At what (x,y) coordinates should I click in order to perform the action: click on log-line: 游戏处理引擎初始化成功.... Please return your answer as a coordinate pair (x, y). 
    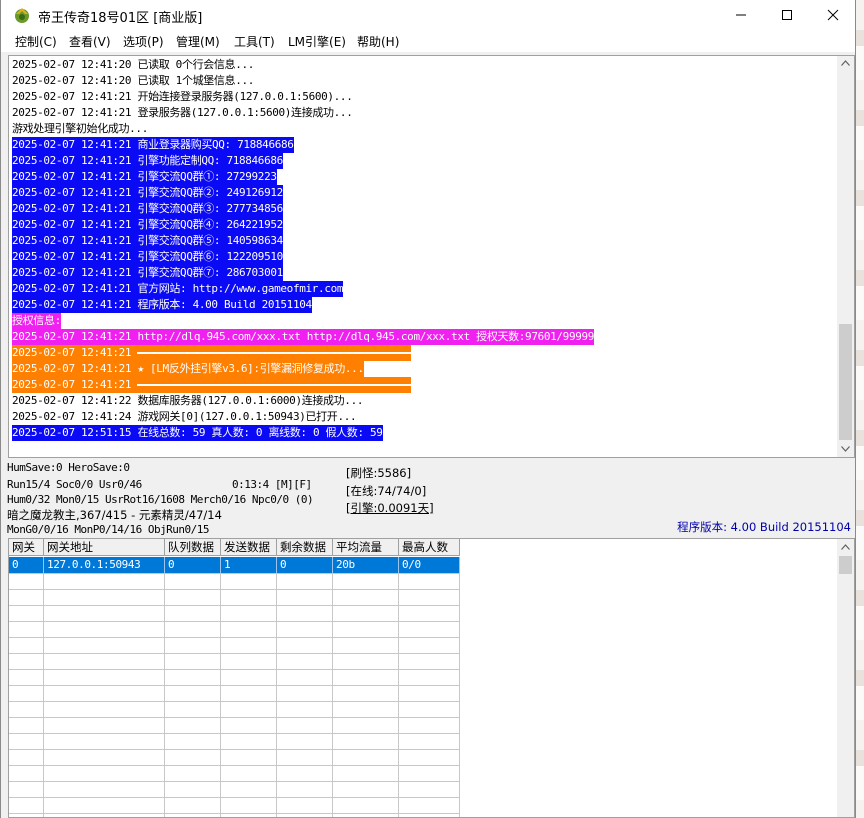
    Looking at the image, I should click on (80, 129).